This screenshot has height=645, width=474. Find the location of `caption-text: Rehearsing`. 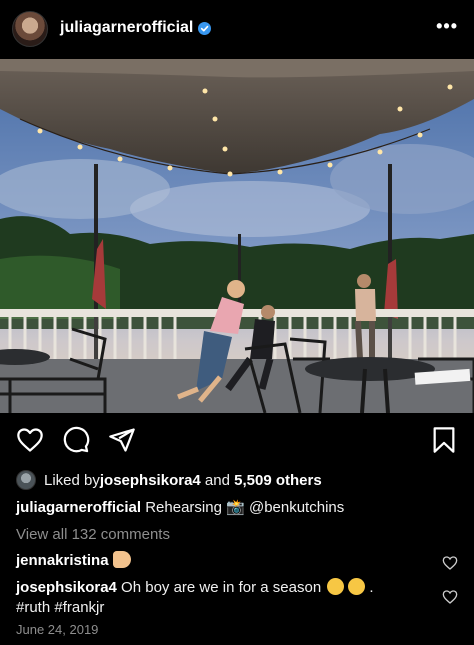

caption-text: Rehearsing is located at coordinates (184, 507).